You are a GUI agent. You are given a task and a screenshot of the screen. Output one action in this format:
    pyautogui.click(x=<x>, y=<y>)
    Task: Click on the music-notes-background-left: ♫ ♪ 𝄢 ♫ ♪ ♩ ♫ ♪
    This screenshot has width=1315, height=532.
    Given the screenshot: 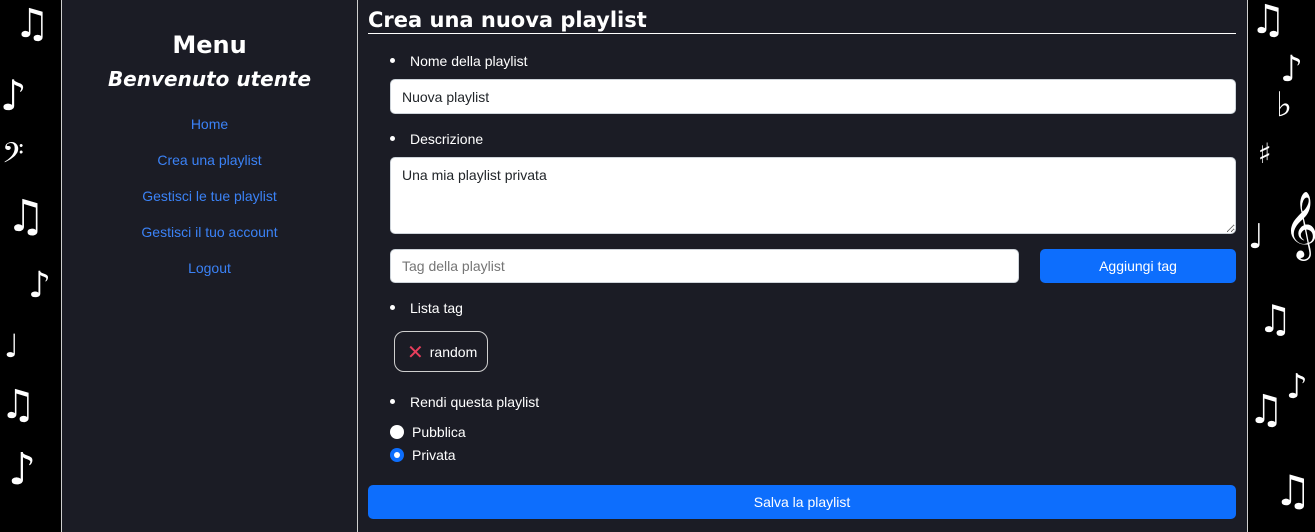 What is the action you would take?
    pyautogui.click(x=31, y=266)
    